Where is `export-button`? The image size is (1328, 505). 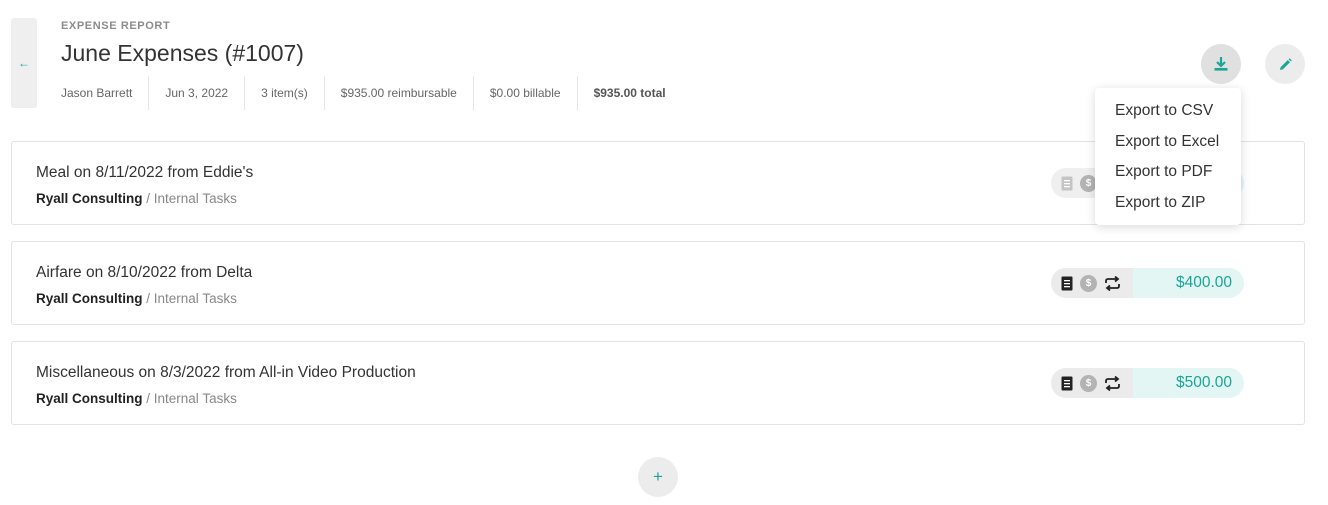 export-button is located at coordinates (1221, 64).